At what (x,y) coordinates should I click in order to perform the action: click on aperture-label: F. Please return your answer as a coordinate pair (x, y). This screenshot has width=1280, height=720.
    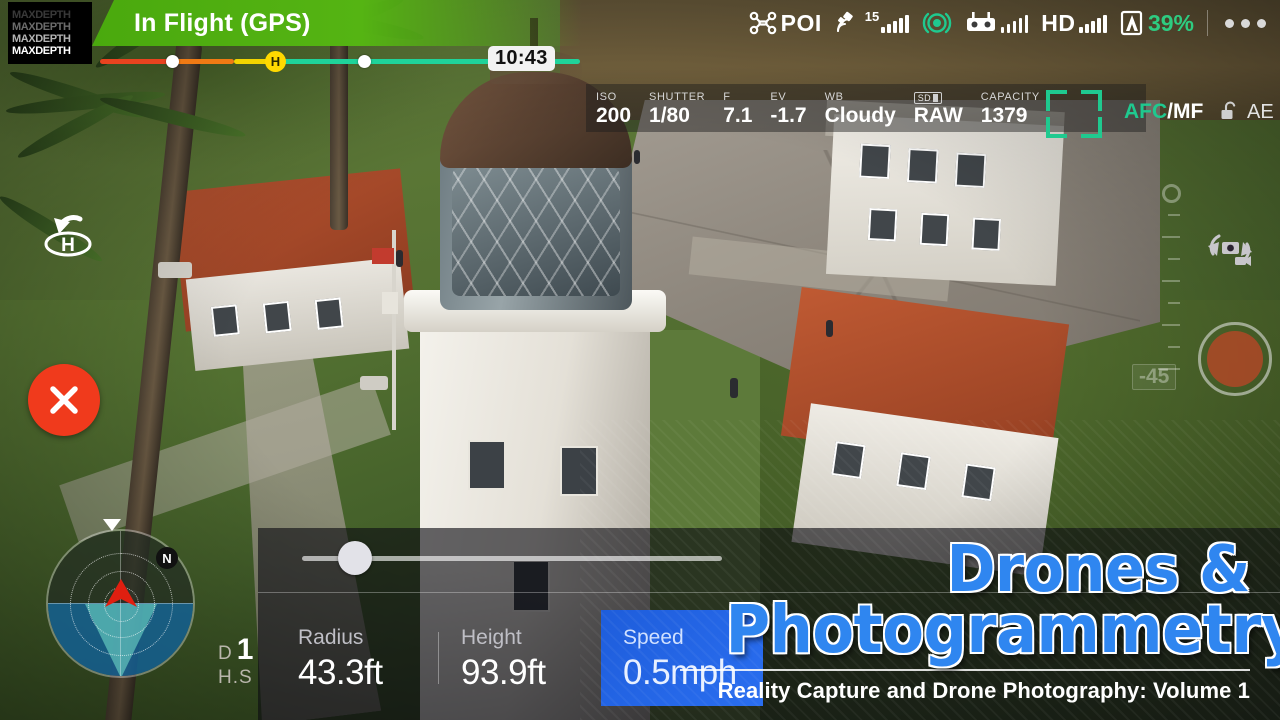
    Looking at the image, I should click on (727, 97).